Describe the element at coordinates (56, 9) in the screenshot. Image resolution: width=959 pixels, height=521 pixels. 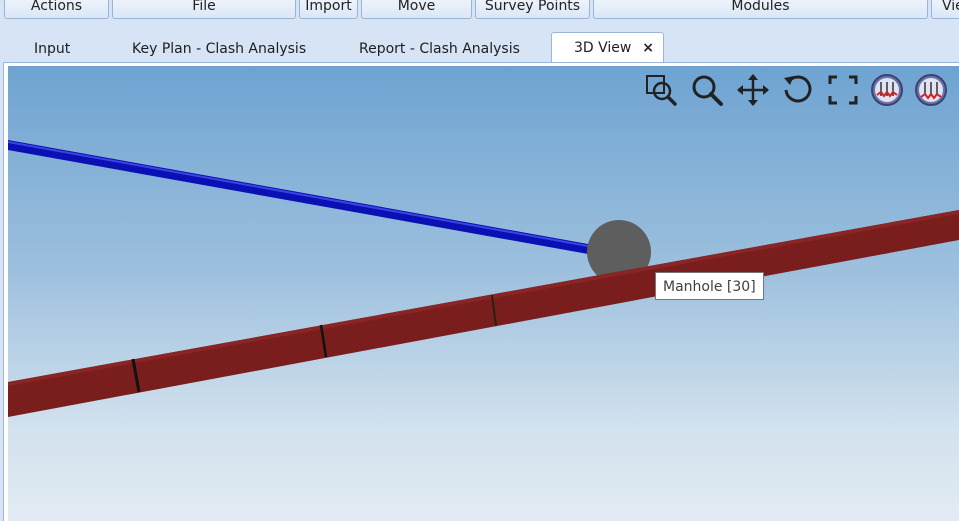
I see `actions-menu-button: Actions` at that location.